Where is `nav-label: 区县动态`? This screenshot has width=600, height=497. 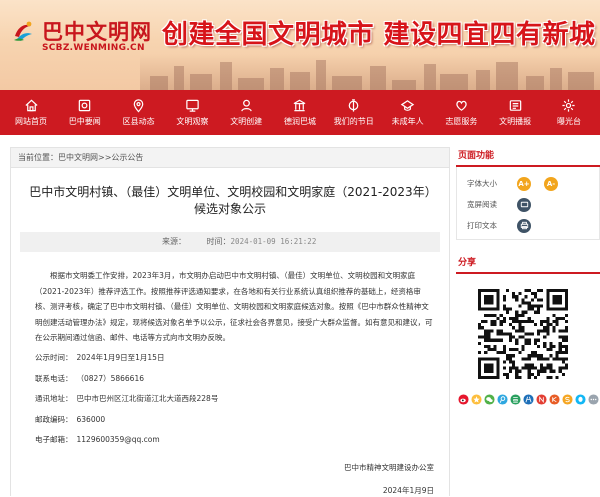 nav-label: 区县动态 is located at coordinates (138, 121).